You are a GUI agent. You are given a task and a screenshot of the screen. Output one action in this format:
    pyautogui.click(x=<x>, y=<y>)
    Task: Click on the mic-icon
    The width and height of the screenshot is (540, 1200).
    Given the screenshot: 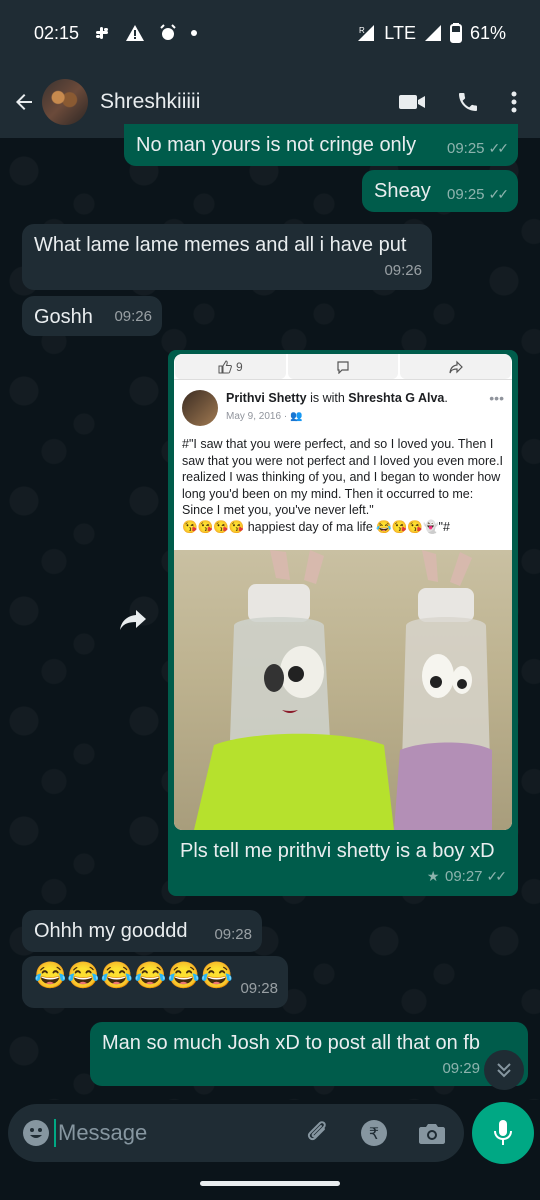 What is the action you would take?
    pyautogui.click(x=503, y=1132)
    